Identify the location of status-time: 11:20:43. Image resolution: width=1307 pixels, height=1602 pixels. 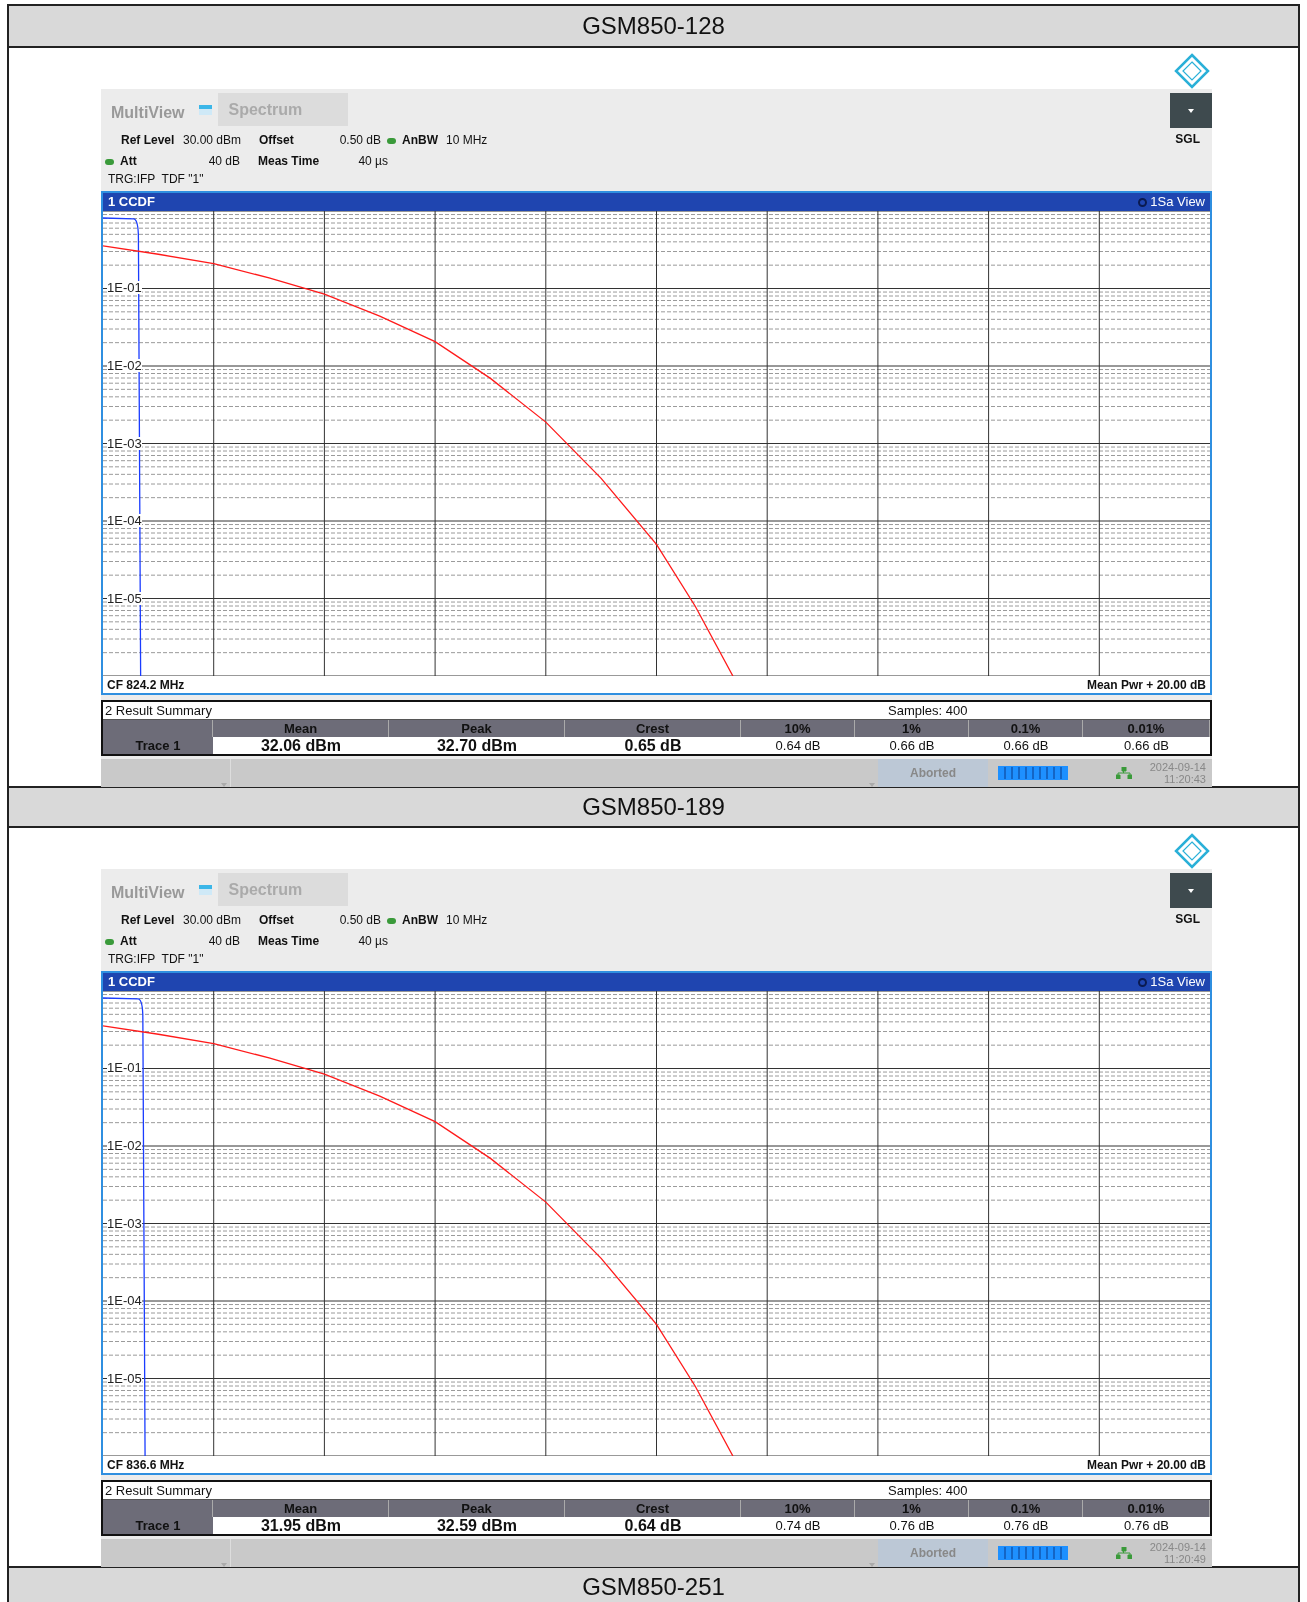
(1185, 779).